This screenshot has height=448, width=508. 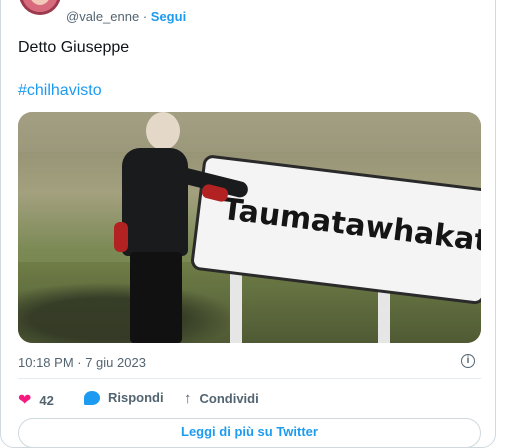 I want to click on avatar-face, so click(x=40, y=2).